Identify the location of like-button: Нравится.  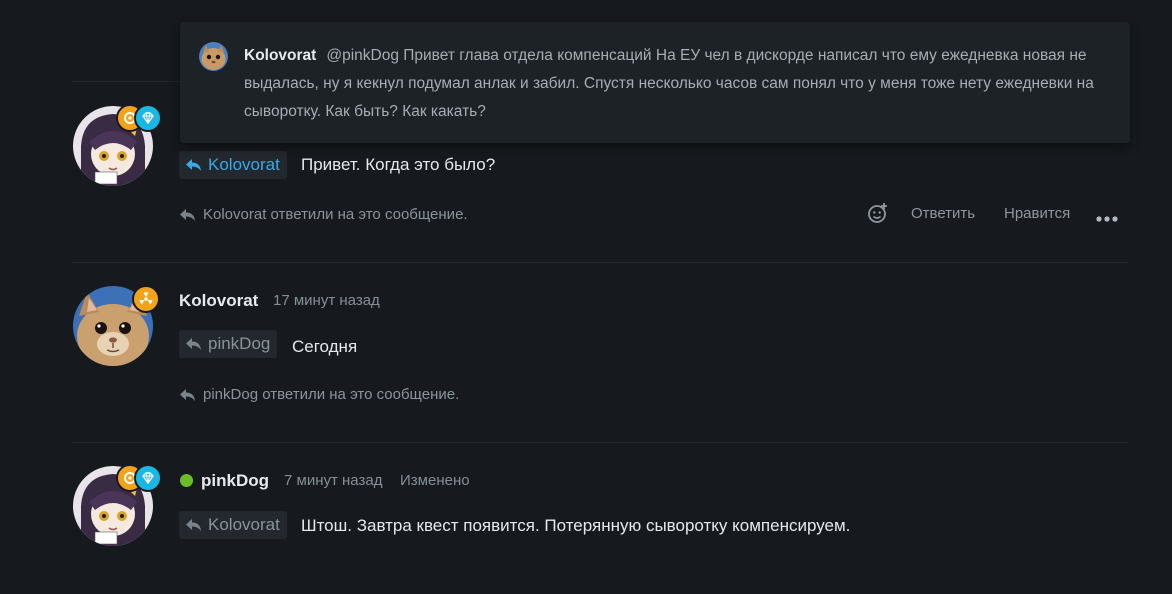
(1037, 213).